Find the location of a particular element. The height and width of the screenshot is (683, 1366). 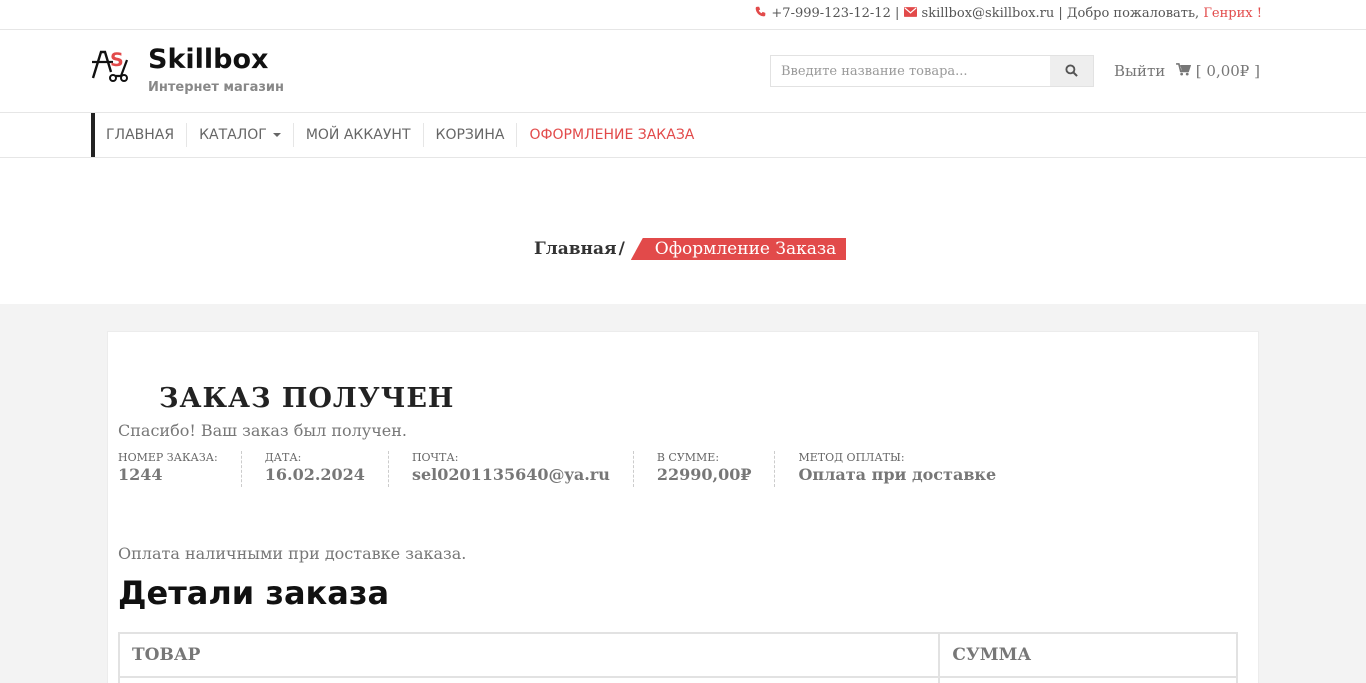

nav-item-catalog: КАТАЛОГ is located at coordinates (239, 135).